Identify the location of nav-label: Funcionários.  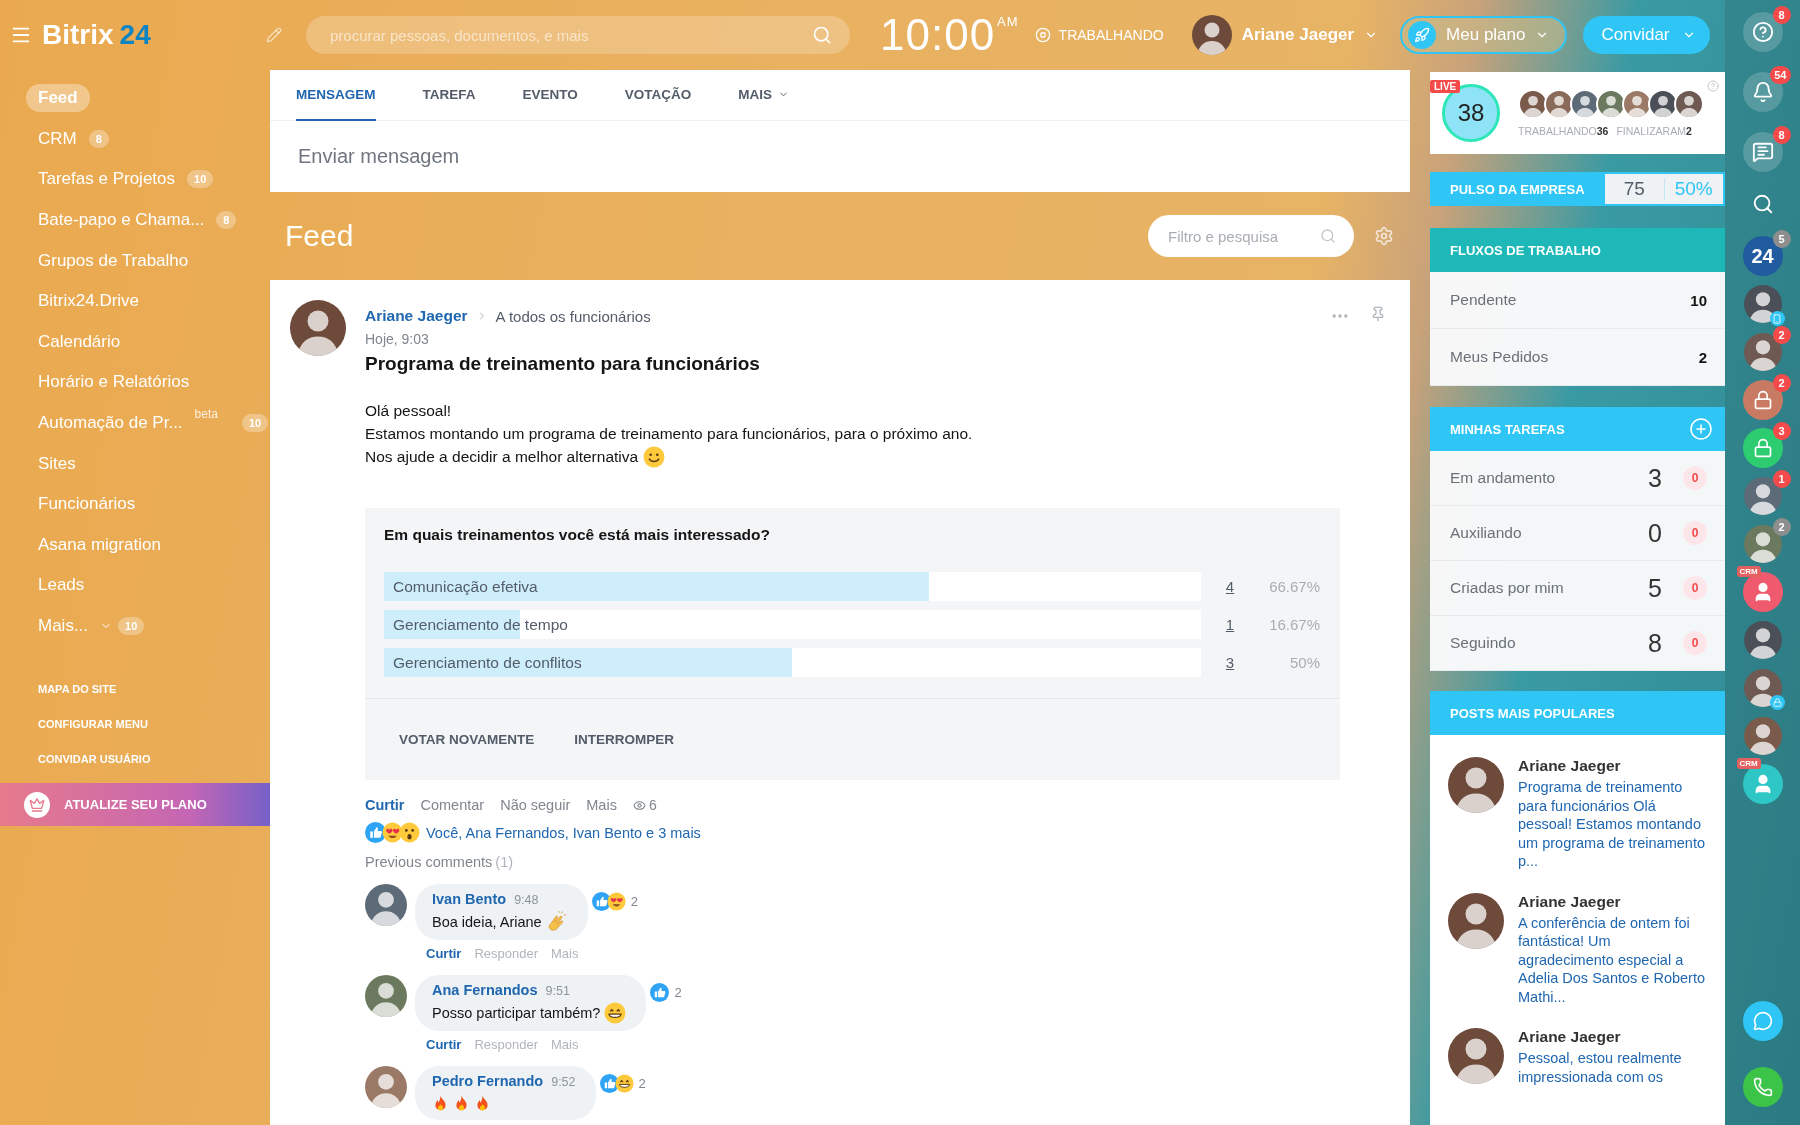
(87, 504).